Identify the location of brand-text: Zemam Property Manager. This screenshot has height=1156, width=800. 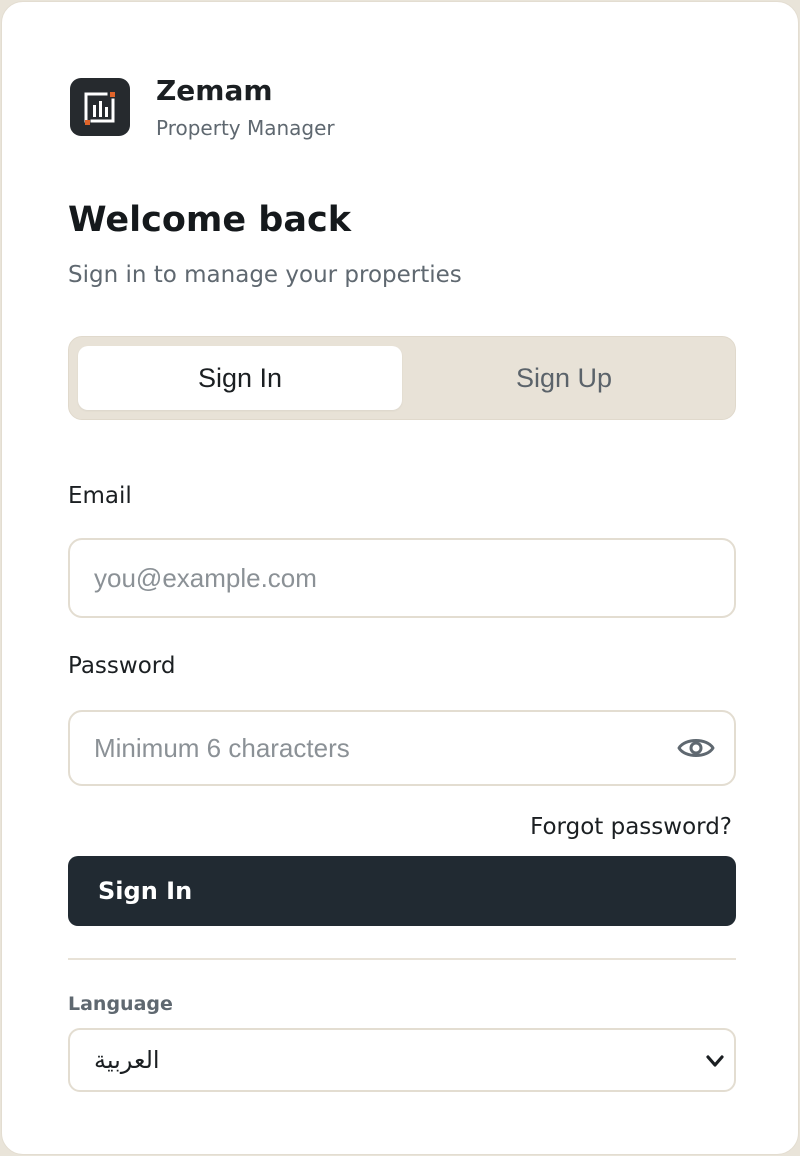
(245, 107).